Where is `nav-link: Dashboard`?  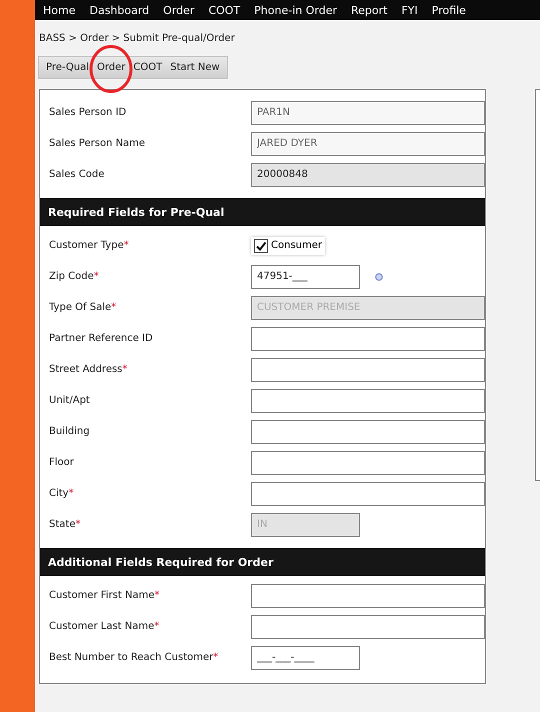
nav-link: Dashboard is located at coordinates (120, 10).